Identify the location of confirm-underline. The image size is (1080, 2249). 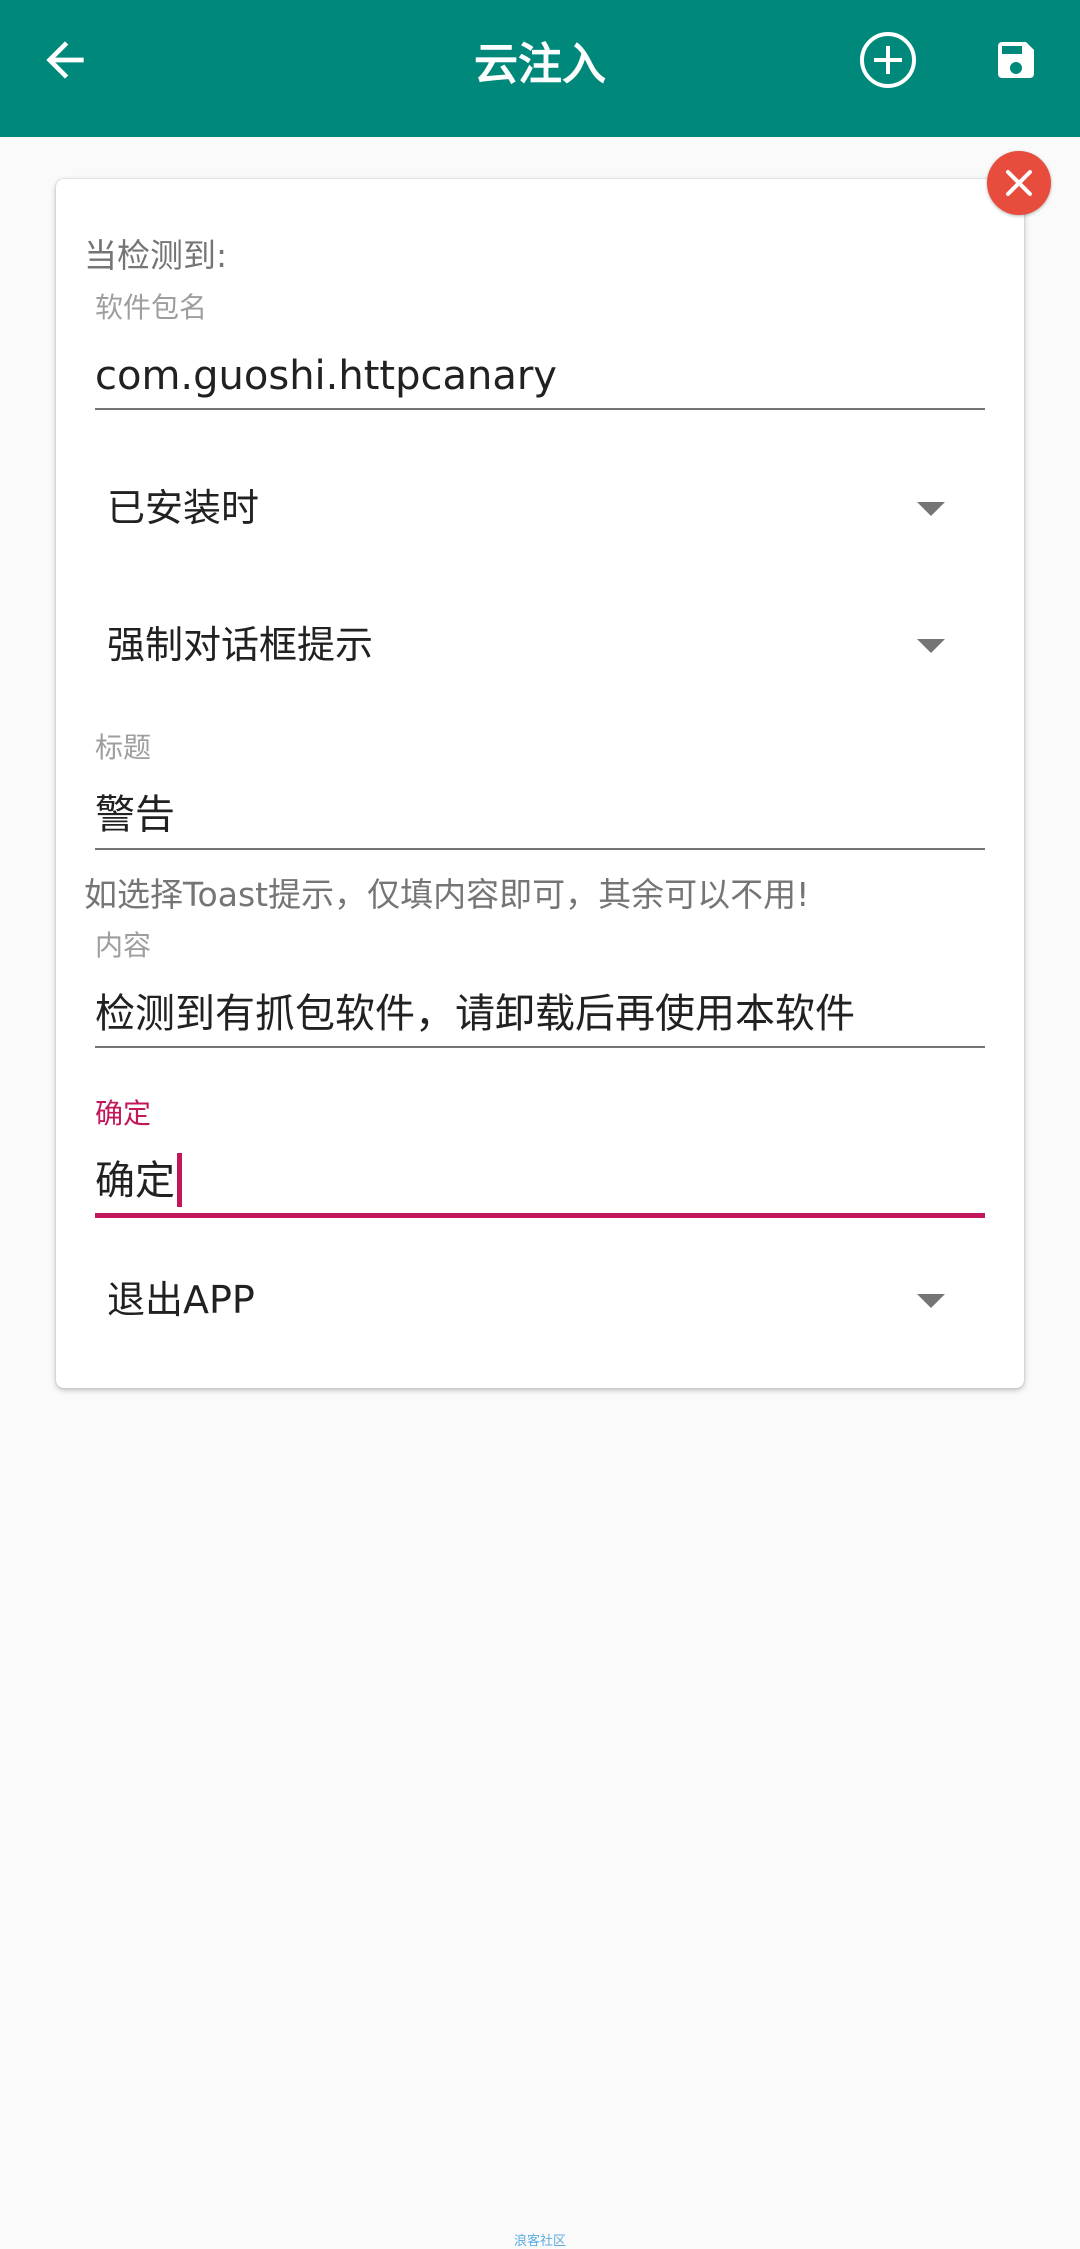
(540, 1215).